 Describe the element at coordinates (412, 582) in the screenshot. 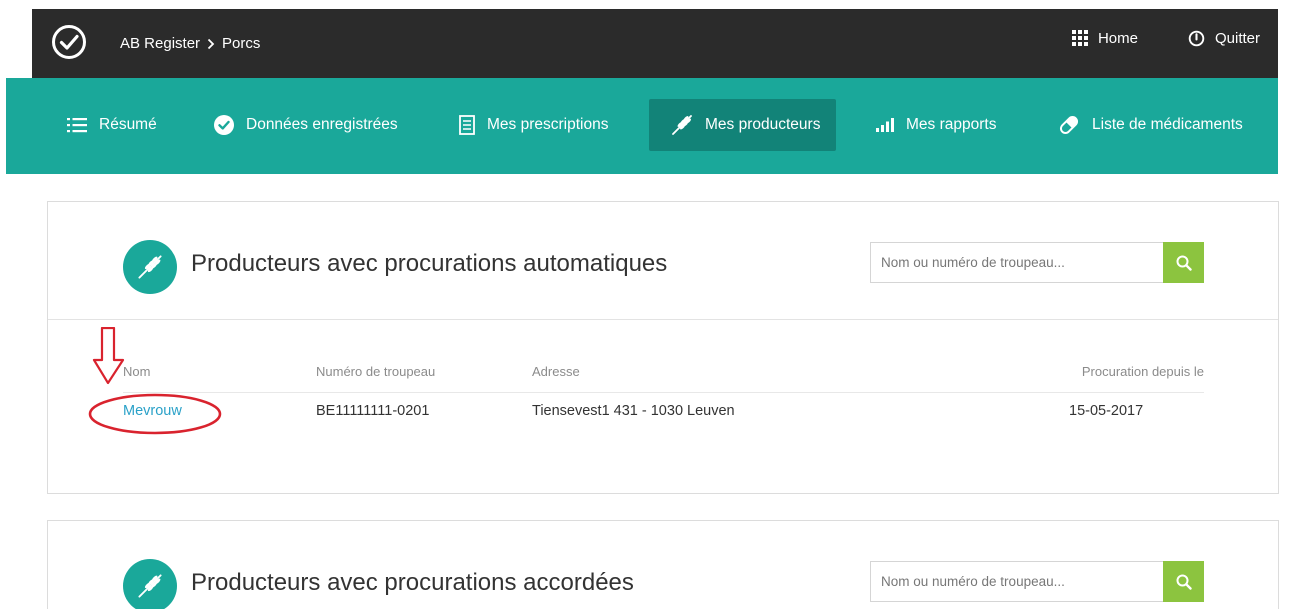

I see `panel-title: Producteurs avec procurations accordées` at that location.